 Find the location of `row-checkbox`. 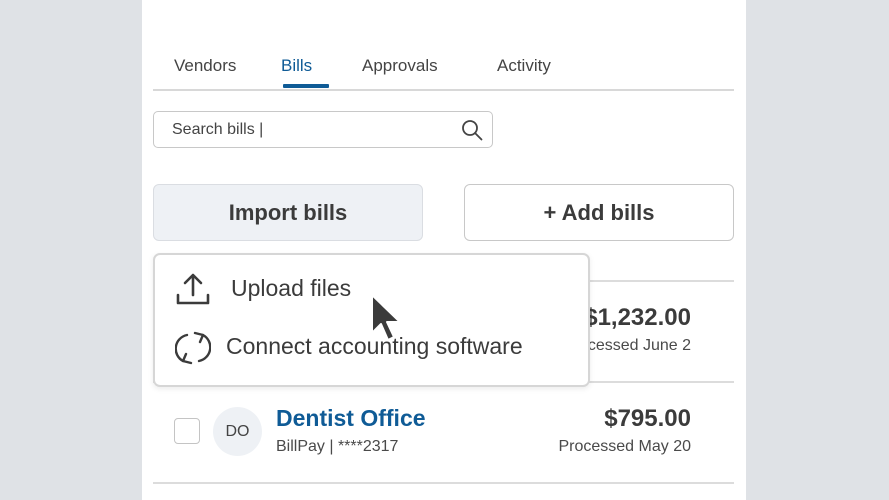

row-checkbox is located at coordinates (187, 431).